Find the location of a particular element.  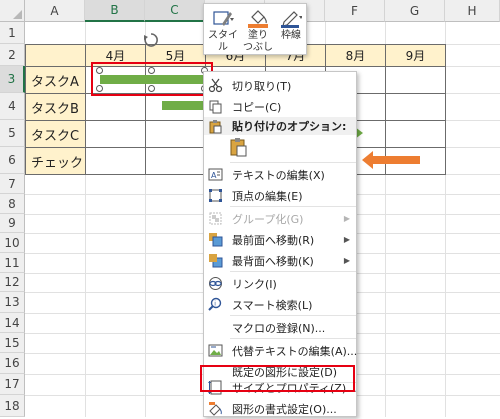

row-header-15: 15 is located at coordinates (12, 343).